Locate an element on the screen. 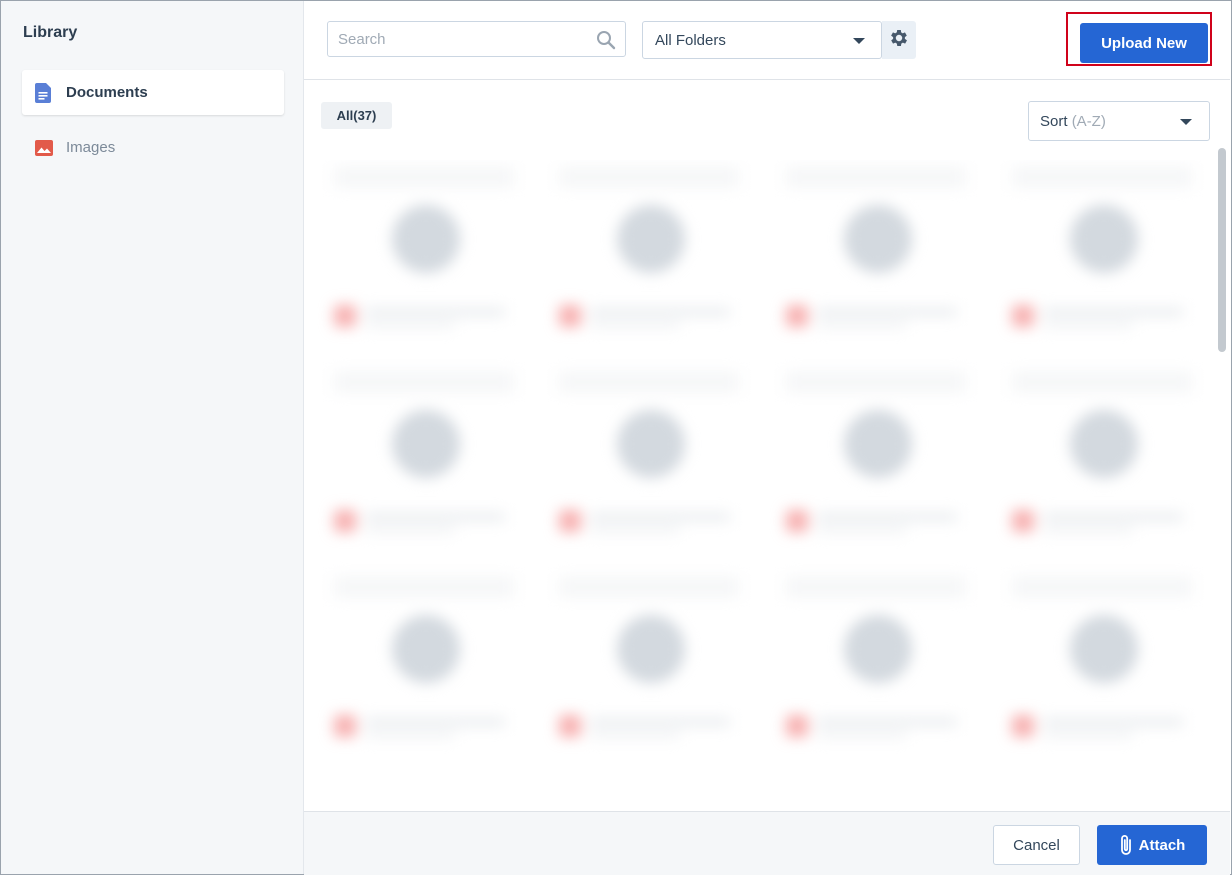 Image resolution: width=1232 pixels, height=875 pixels. search-input is located at coordinates (463, 39).